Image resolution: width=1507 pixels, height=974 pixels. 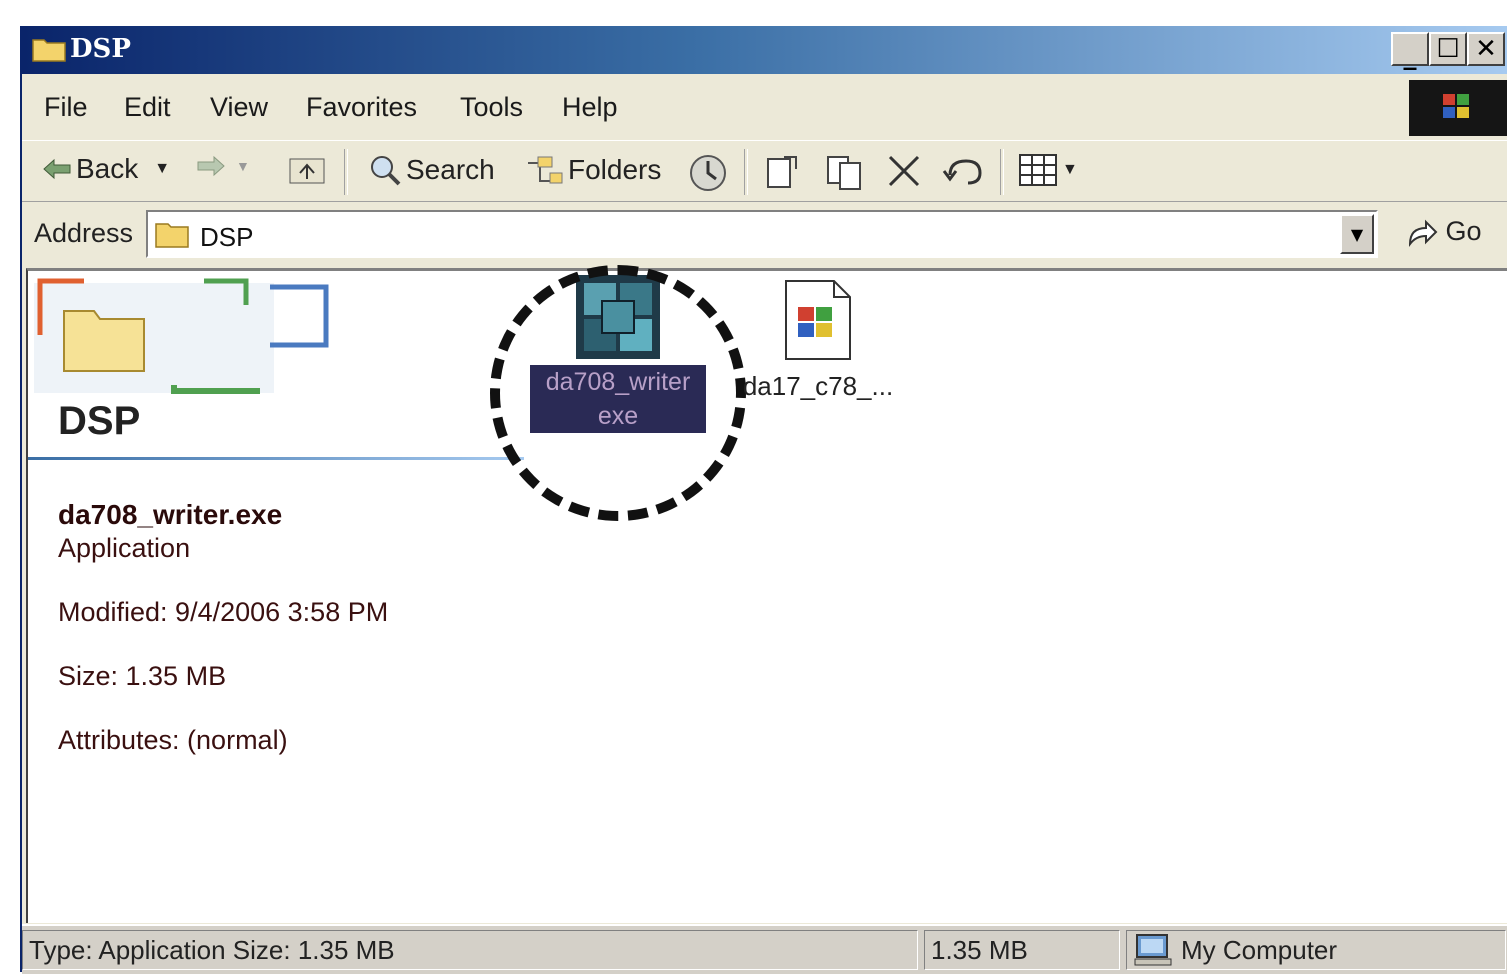 I want to click on search-button: Search, so click(x=431, y=170).